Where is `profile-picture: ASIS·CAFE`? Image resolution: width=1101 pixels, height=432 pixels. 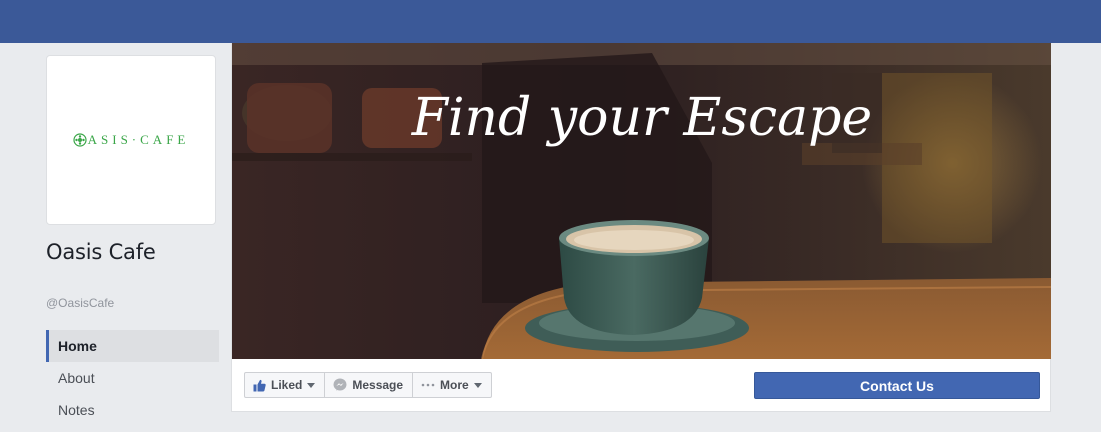 profile-picture: ASIS·CAFE is located at coordinates (131, 140).